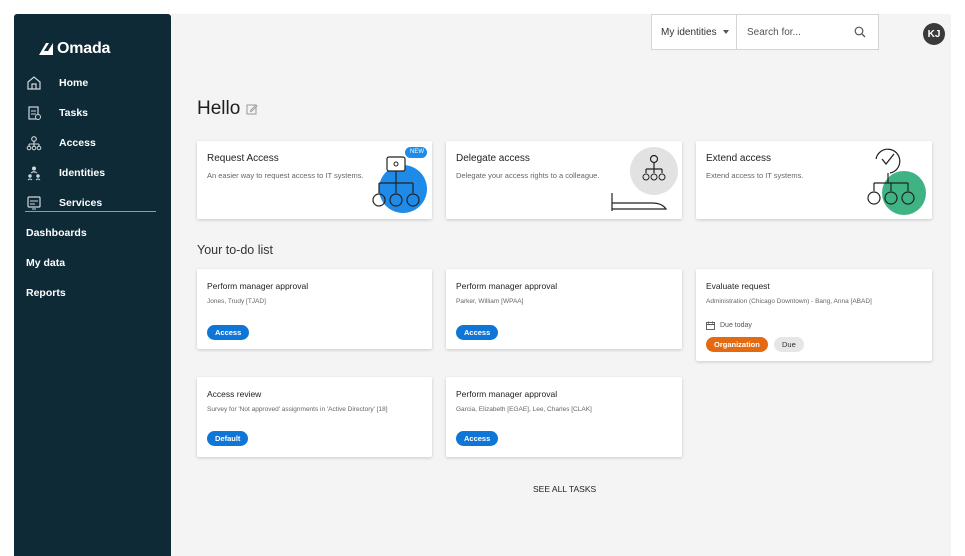 The height and width of the screenshot is (556, 965). Describe the element at coordinates (896, 181) in the screenshot. I see `extend-access-illustration-icon` at that location.